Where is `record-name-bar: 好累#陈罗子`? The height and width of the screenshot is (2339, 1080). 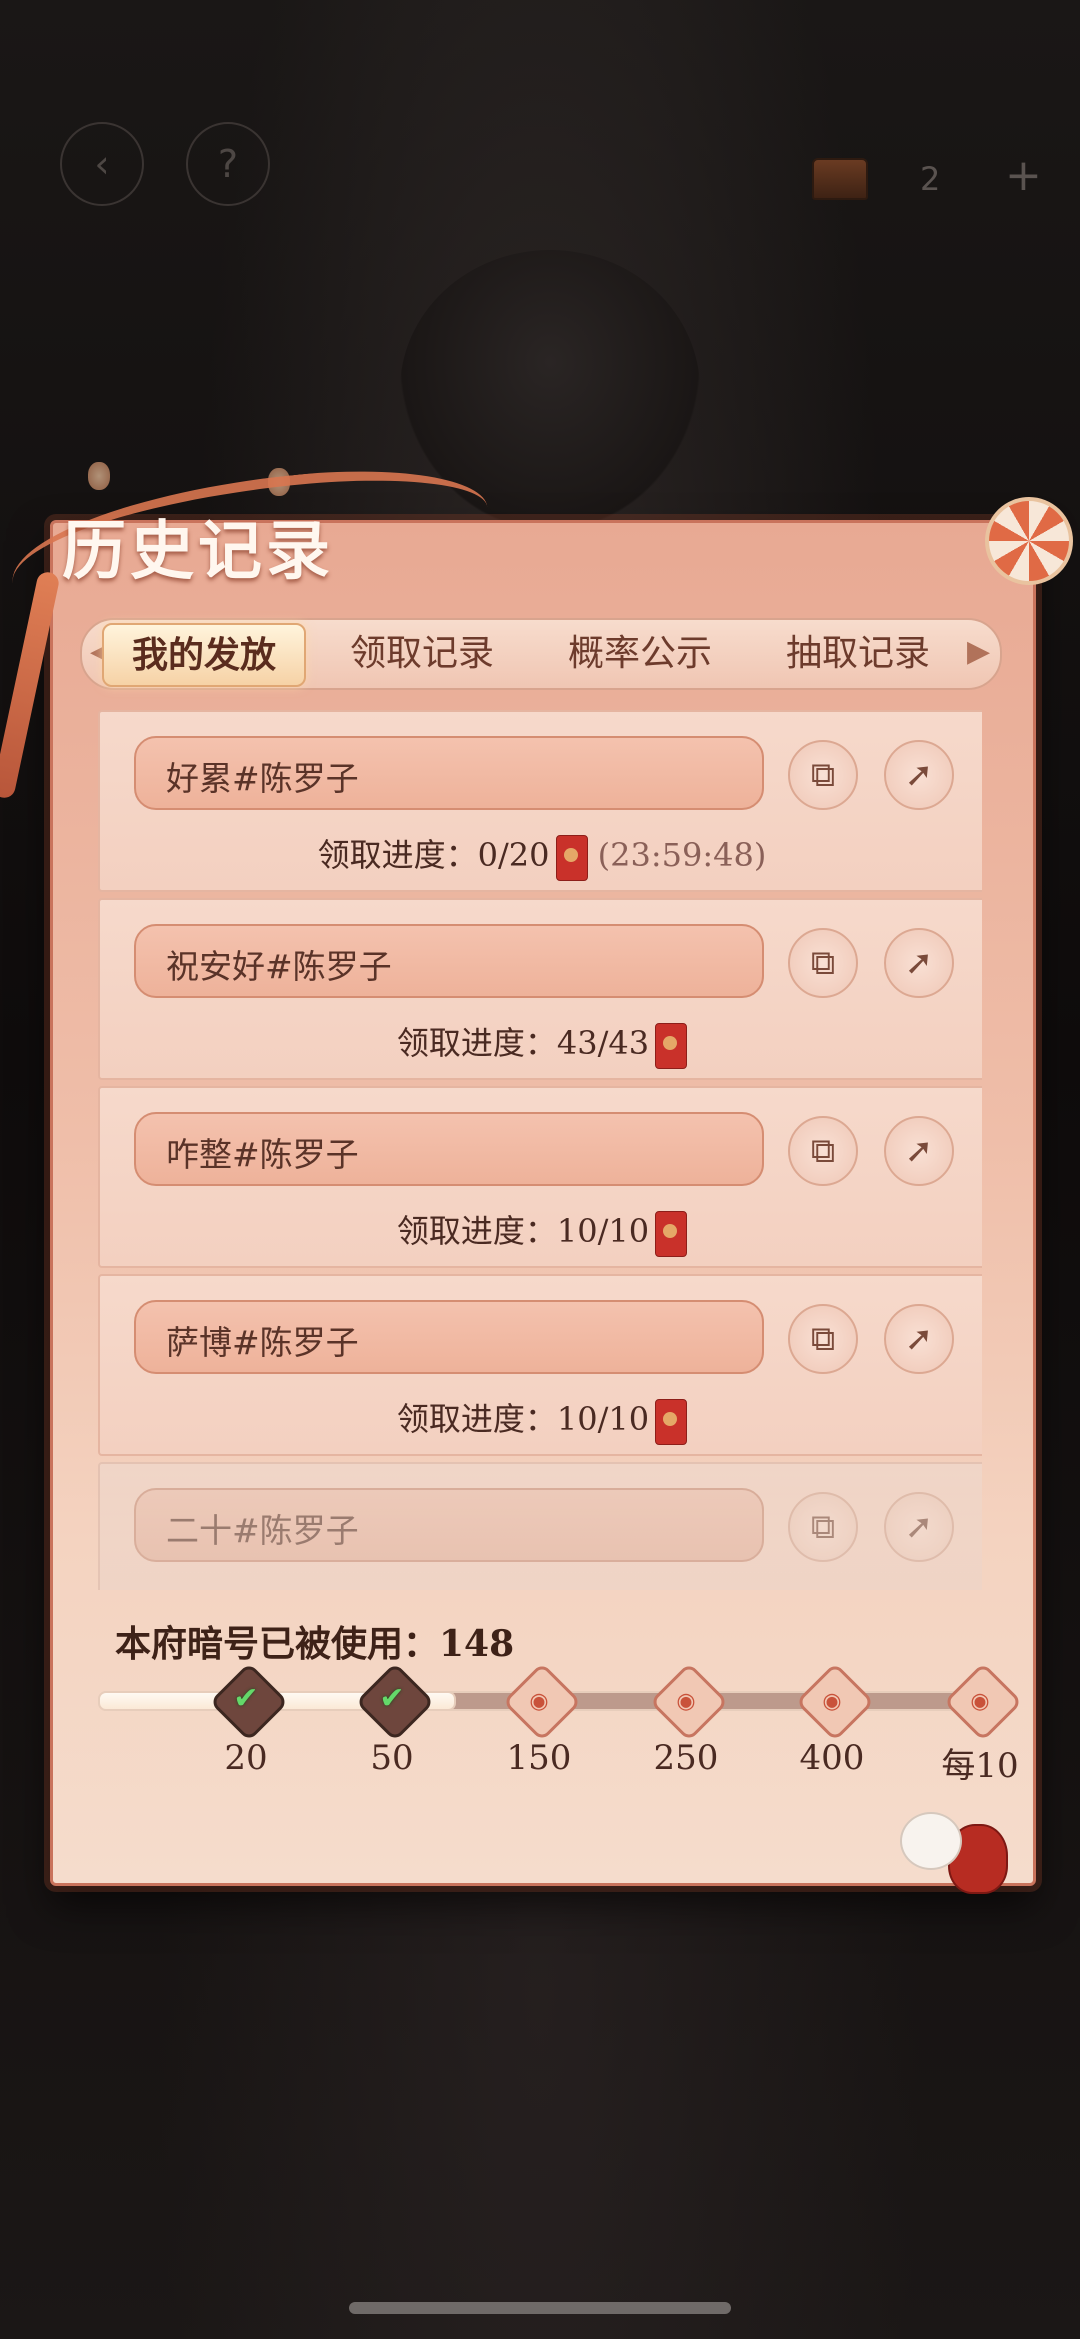 record-name-bar: 好累#陈罗子 is located at coordinates (449, 773).